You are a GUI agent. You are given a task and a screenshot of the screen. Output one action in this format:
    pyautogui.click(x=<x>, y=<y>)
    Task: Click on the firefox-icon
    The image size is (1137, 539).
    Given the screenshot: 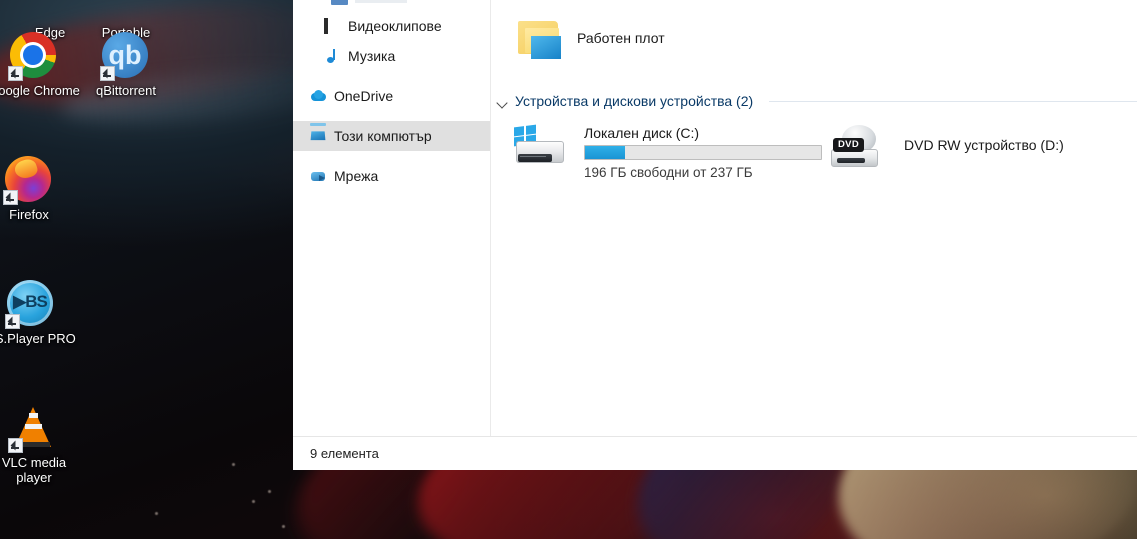 What is the action you would take?
    pyautogui.click(x=28, y=180)
    